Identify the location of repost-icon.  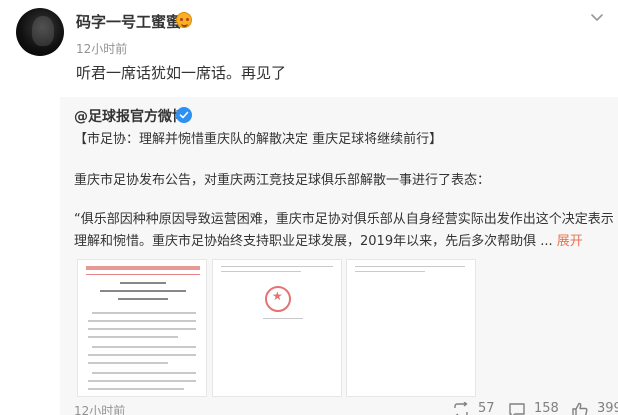
(461, 408).